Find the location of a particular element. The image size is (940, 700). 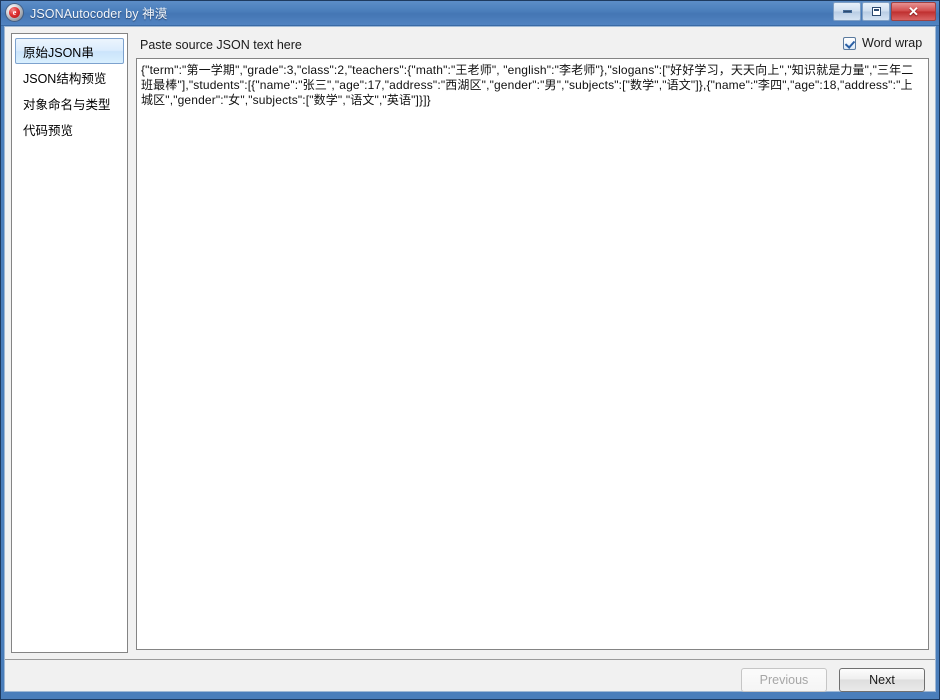

next-button: Next is located at coordinates (882, 680).